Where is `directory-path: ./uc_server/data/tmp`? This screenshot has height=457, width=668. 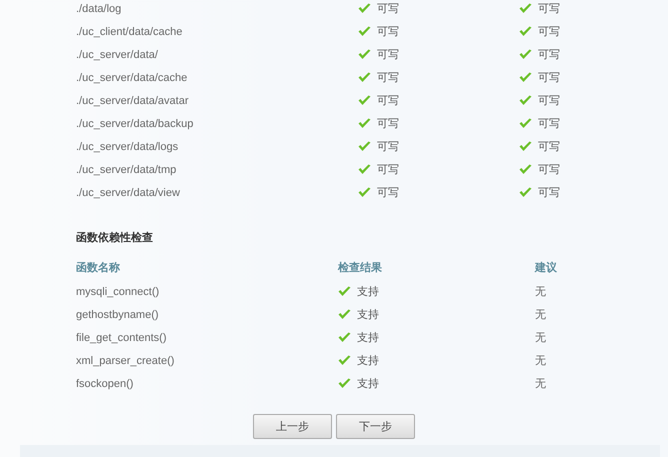
directory-path: ./uc_server/data/tmp is located at coordinates (127, 170).